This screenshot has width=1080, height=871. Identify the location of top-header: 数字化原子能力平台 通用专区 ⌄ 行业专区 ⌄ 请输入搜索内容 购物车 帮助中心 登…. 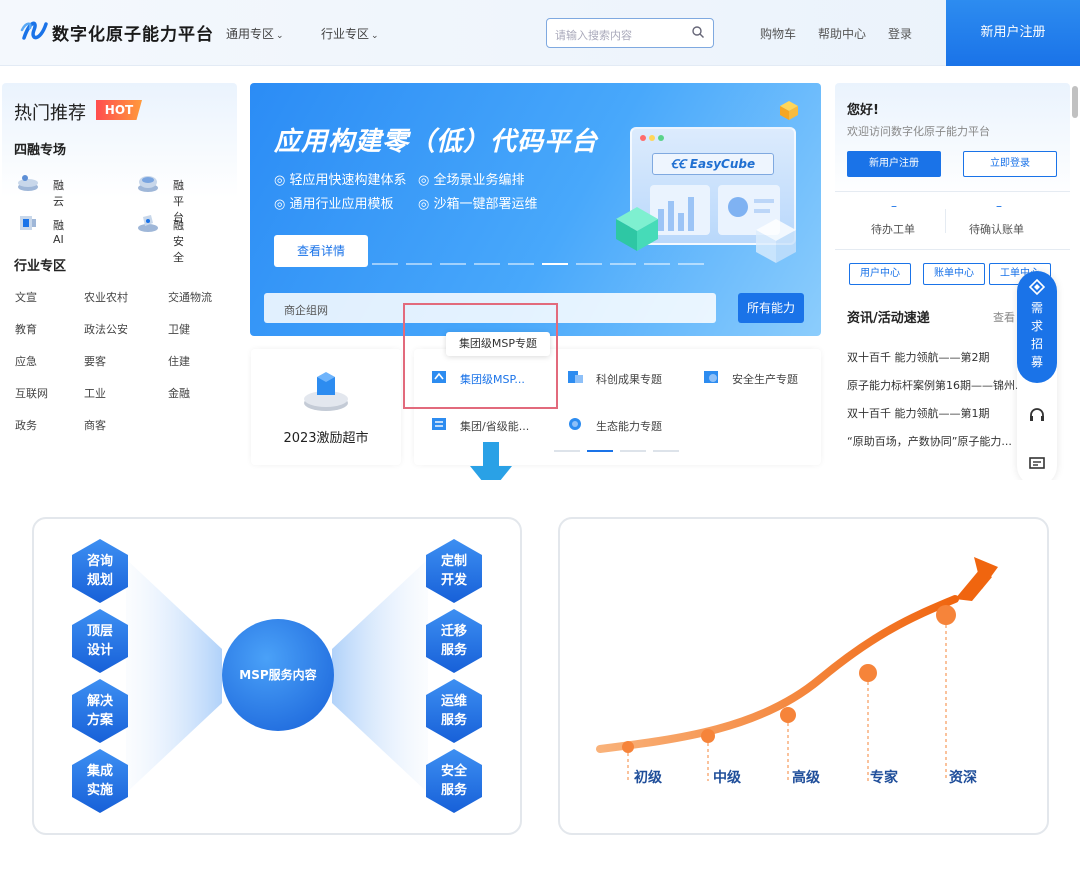
(540, 33).